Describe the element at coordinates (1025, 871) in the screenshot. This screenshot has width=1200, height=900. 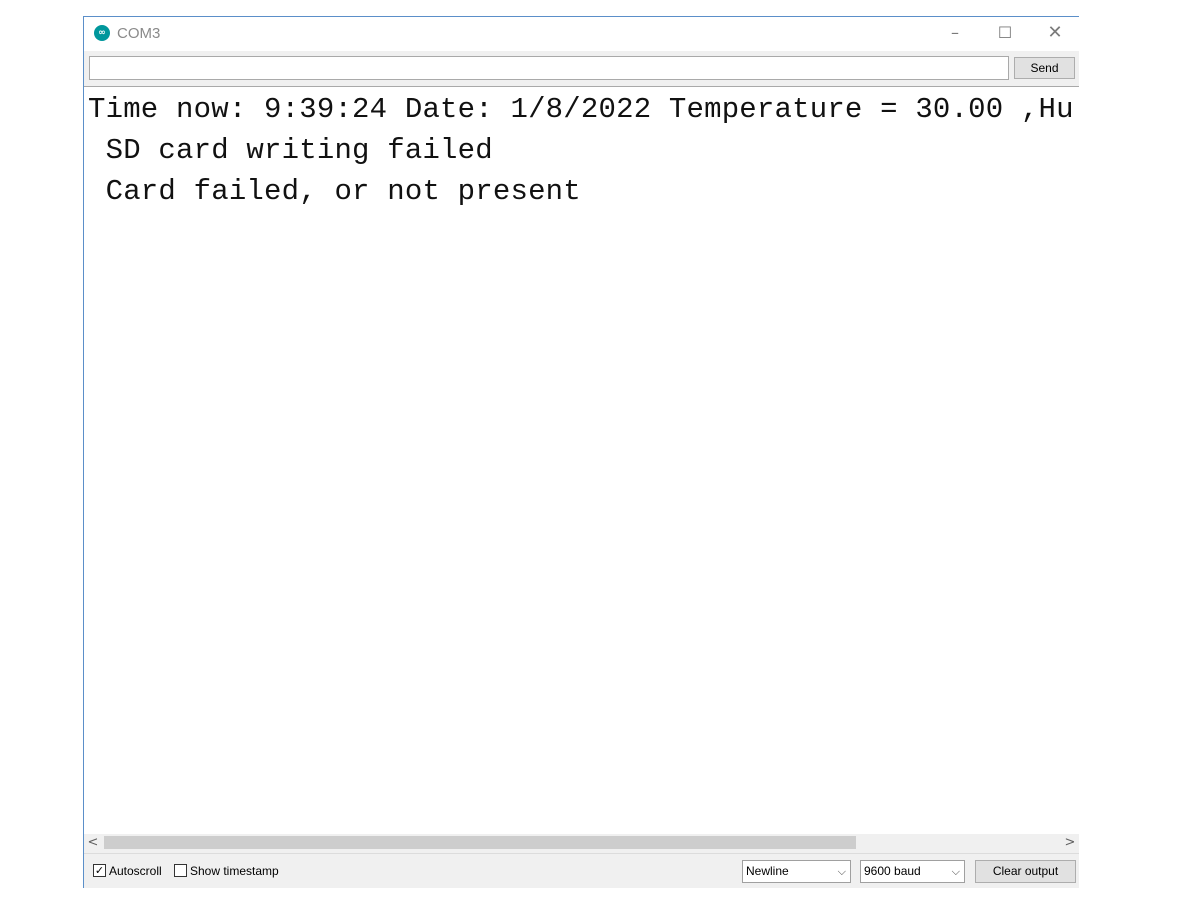
I see `clear-output-button: Clear output` at that location.